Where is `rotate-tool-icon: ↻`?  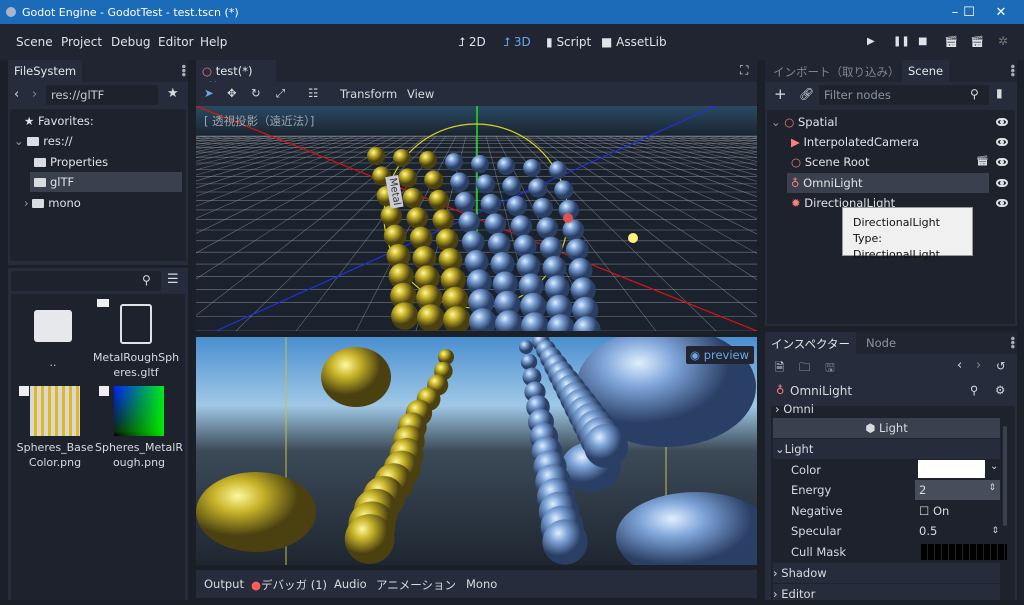 rotate-tool-icon: ↻ is located at coordinates (256, 93).